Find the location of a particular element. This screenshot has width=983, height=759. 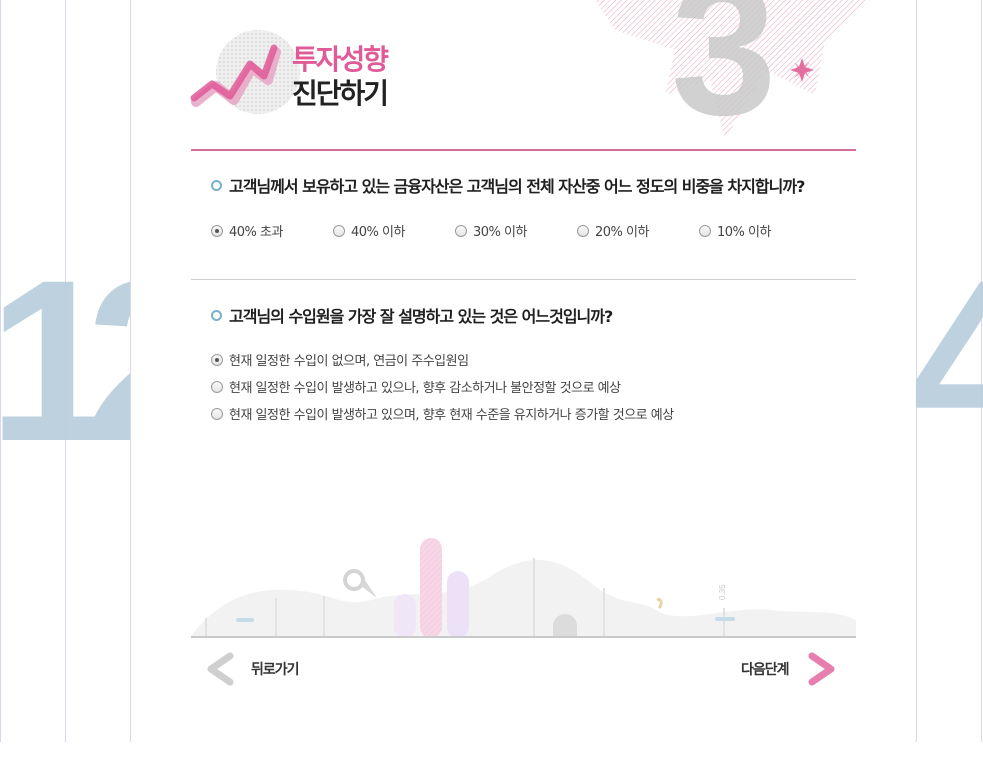

next-button: 다음단계 is located at coordinates (790, 669).